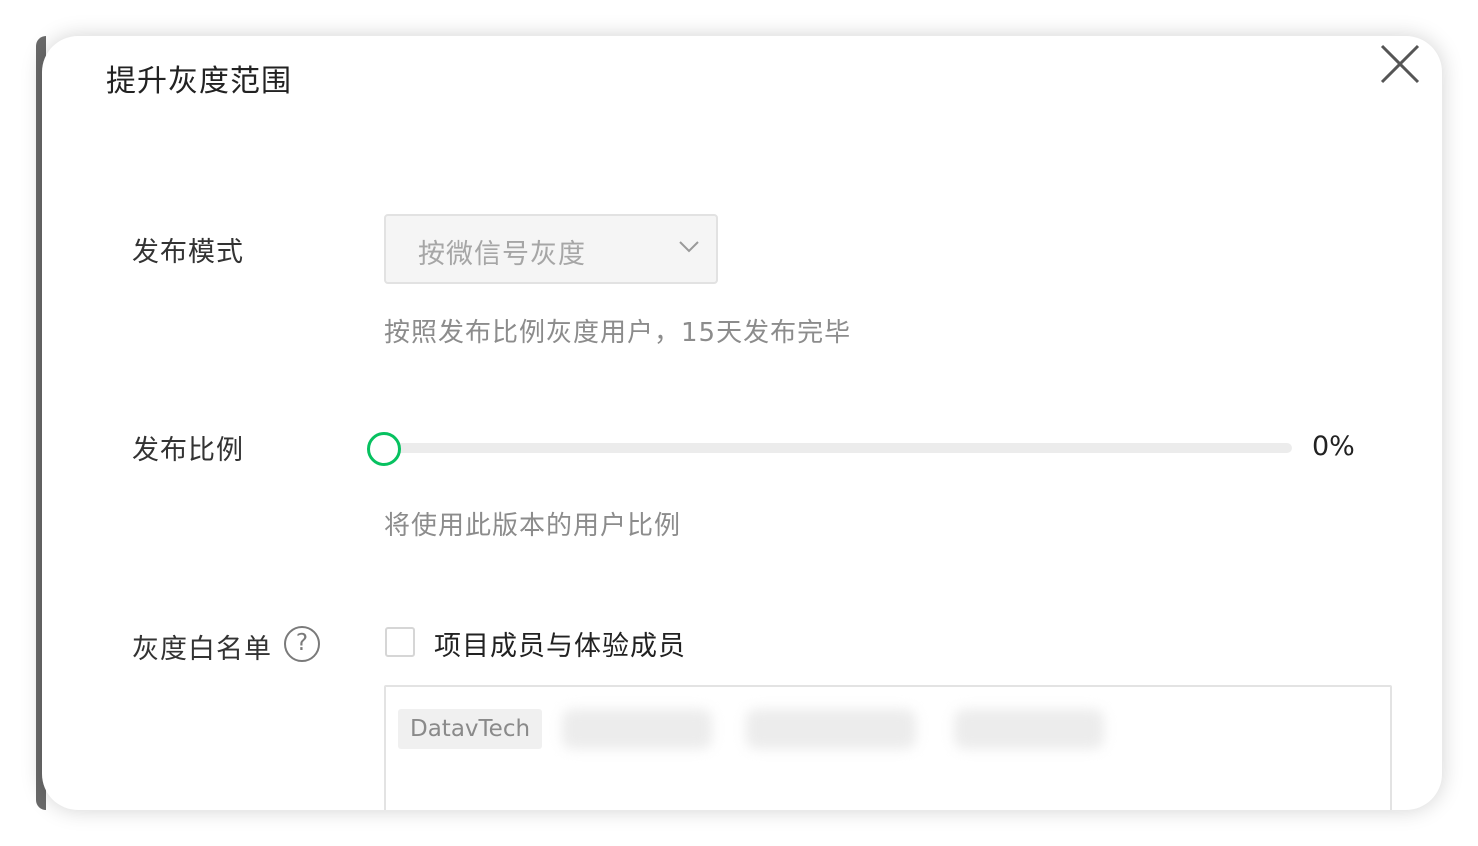 Image resolution: width=1478 pixels, height=846 pixels. What do you see at coordinates (400, 642) in the screenshot?
I see `members-checkbox` at bounding box center [400, 642].